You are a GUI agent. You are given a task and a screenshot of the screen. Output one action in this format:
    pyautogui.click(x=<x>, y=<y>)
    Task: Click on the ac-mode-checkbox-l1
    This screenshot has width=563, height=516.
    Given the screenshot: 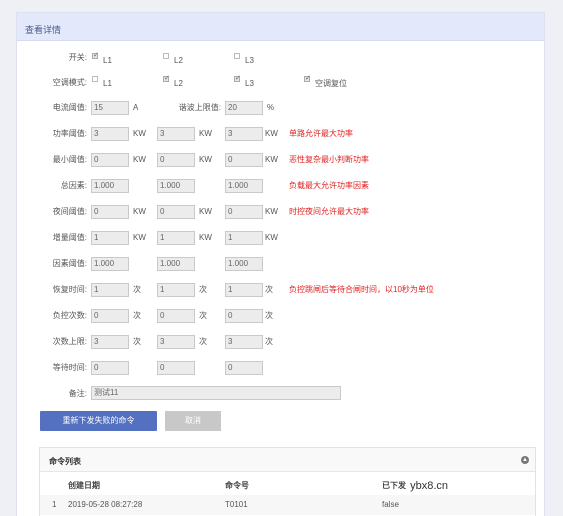 What is the action you would take?
    pyautogui.click(x=95, y=79)
    